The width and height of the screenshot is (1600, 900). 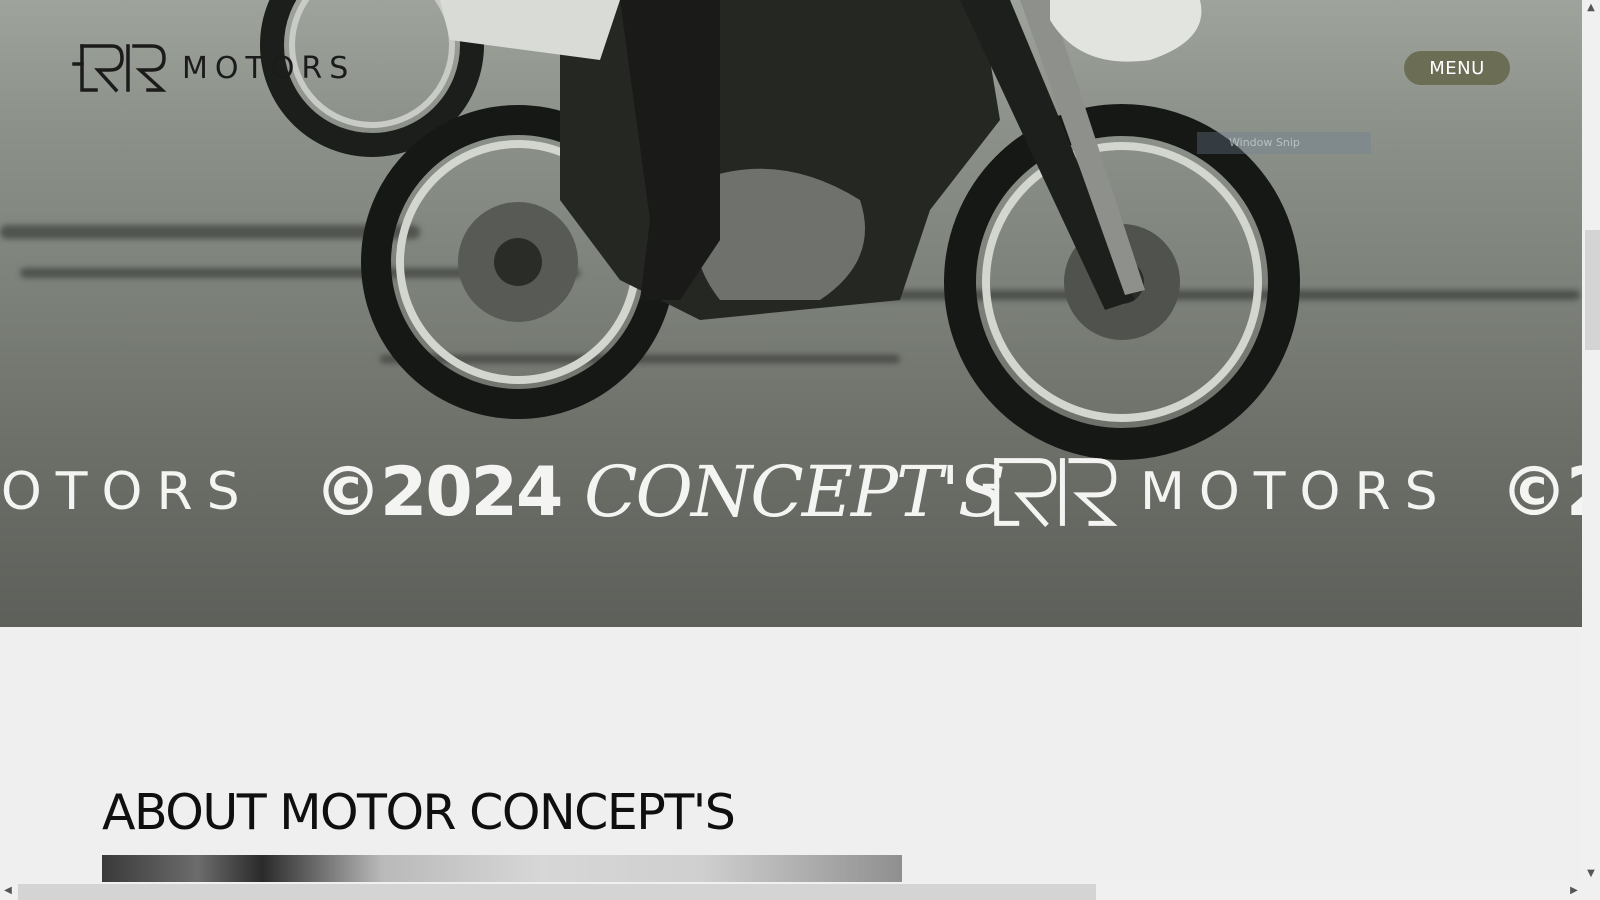 What do you see at coordinates (1574, 891) in the screenshot?
I see `scroll-right-icon: ▶` at bounding box center [1574, 891].